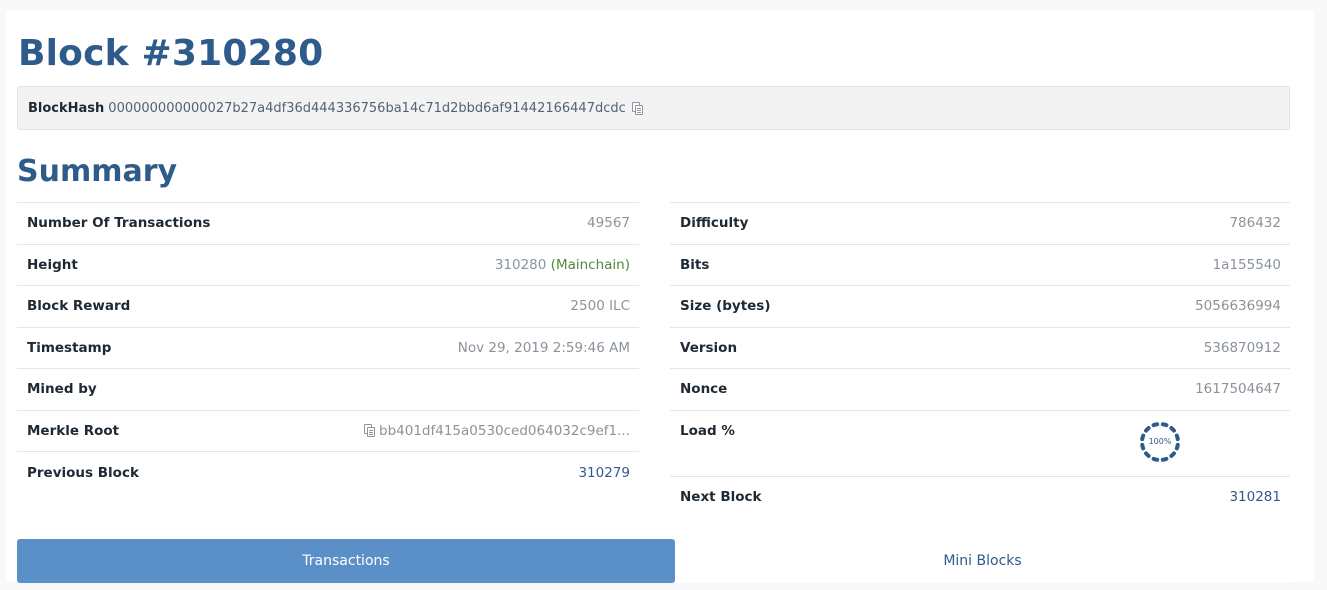 The width and height of the screenshot is (1327, 590). I want to click on summary-title: Summary, so click(97, 171).